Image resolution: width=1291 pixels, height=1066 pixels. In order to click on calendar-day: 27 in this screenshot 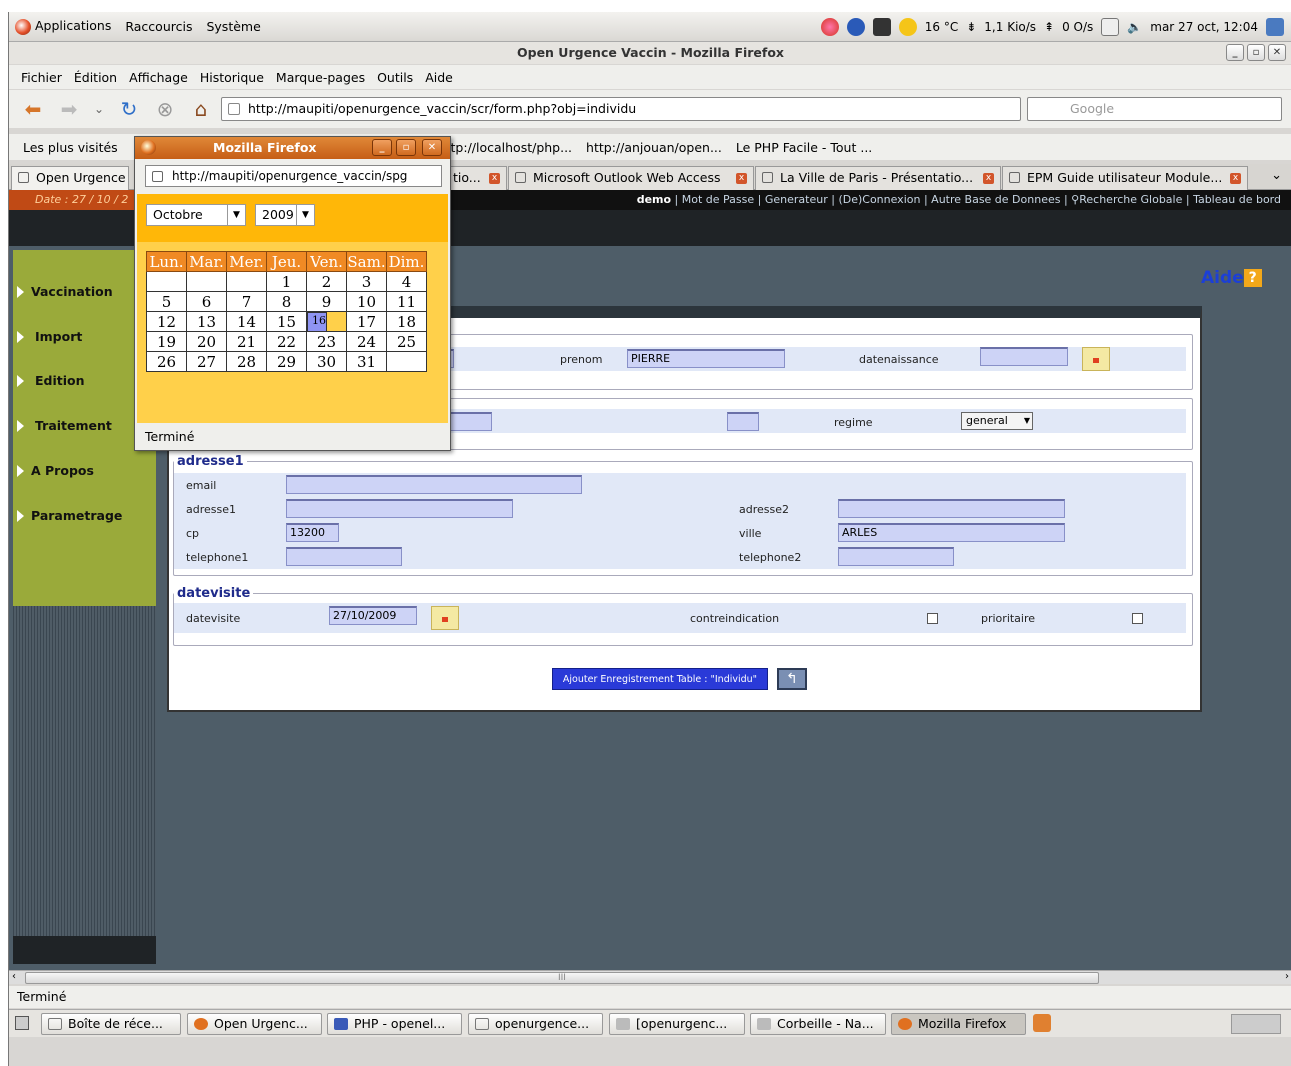, I will do `click(206, 361)`.